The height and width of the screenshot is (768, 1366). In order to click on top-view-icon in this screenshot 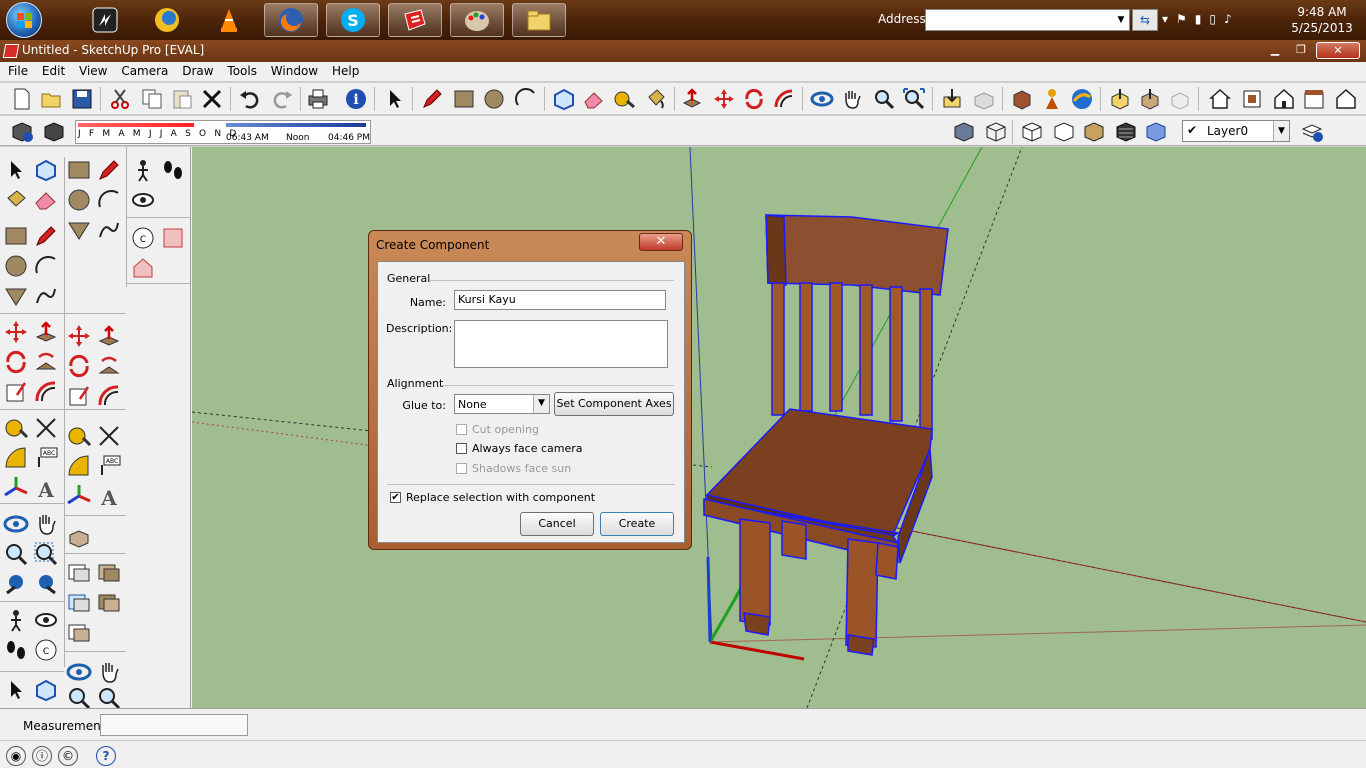, I will do `click(1252, 99)`.